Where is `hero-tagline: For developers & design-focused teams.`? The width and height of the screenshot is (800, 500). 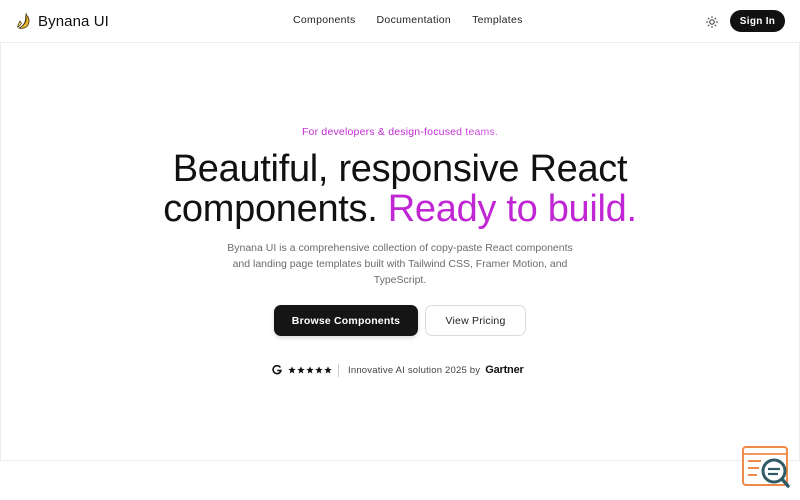 hero-tagline: For developers & design-focused teams. is located at coordinates (400, 132).